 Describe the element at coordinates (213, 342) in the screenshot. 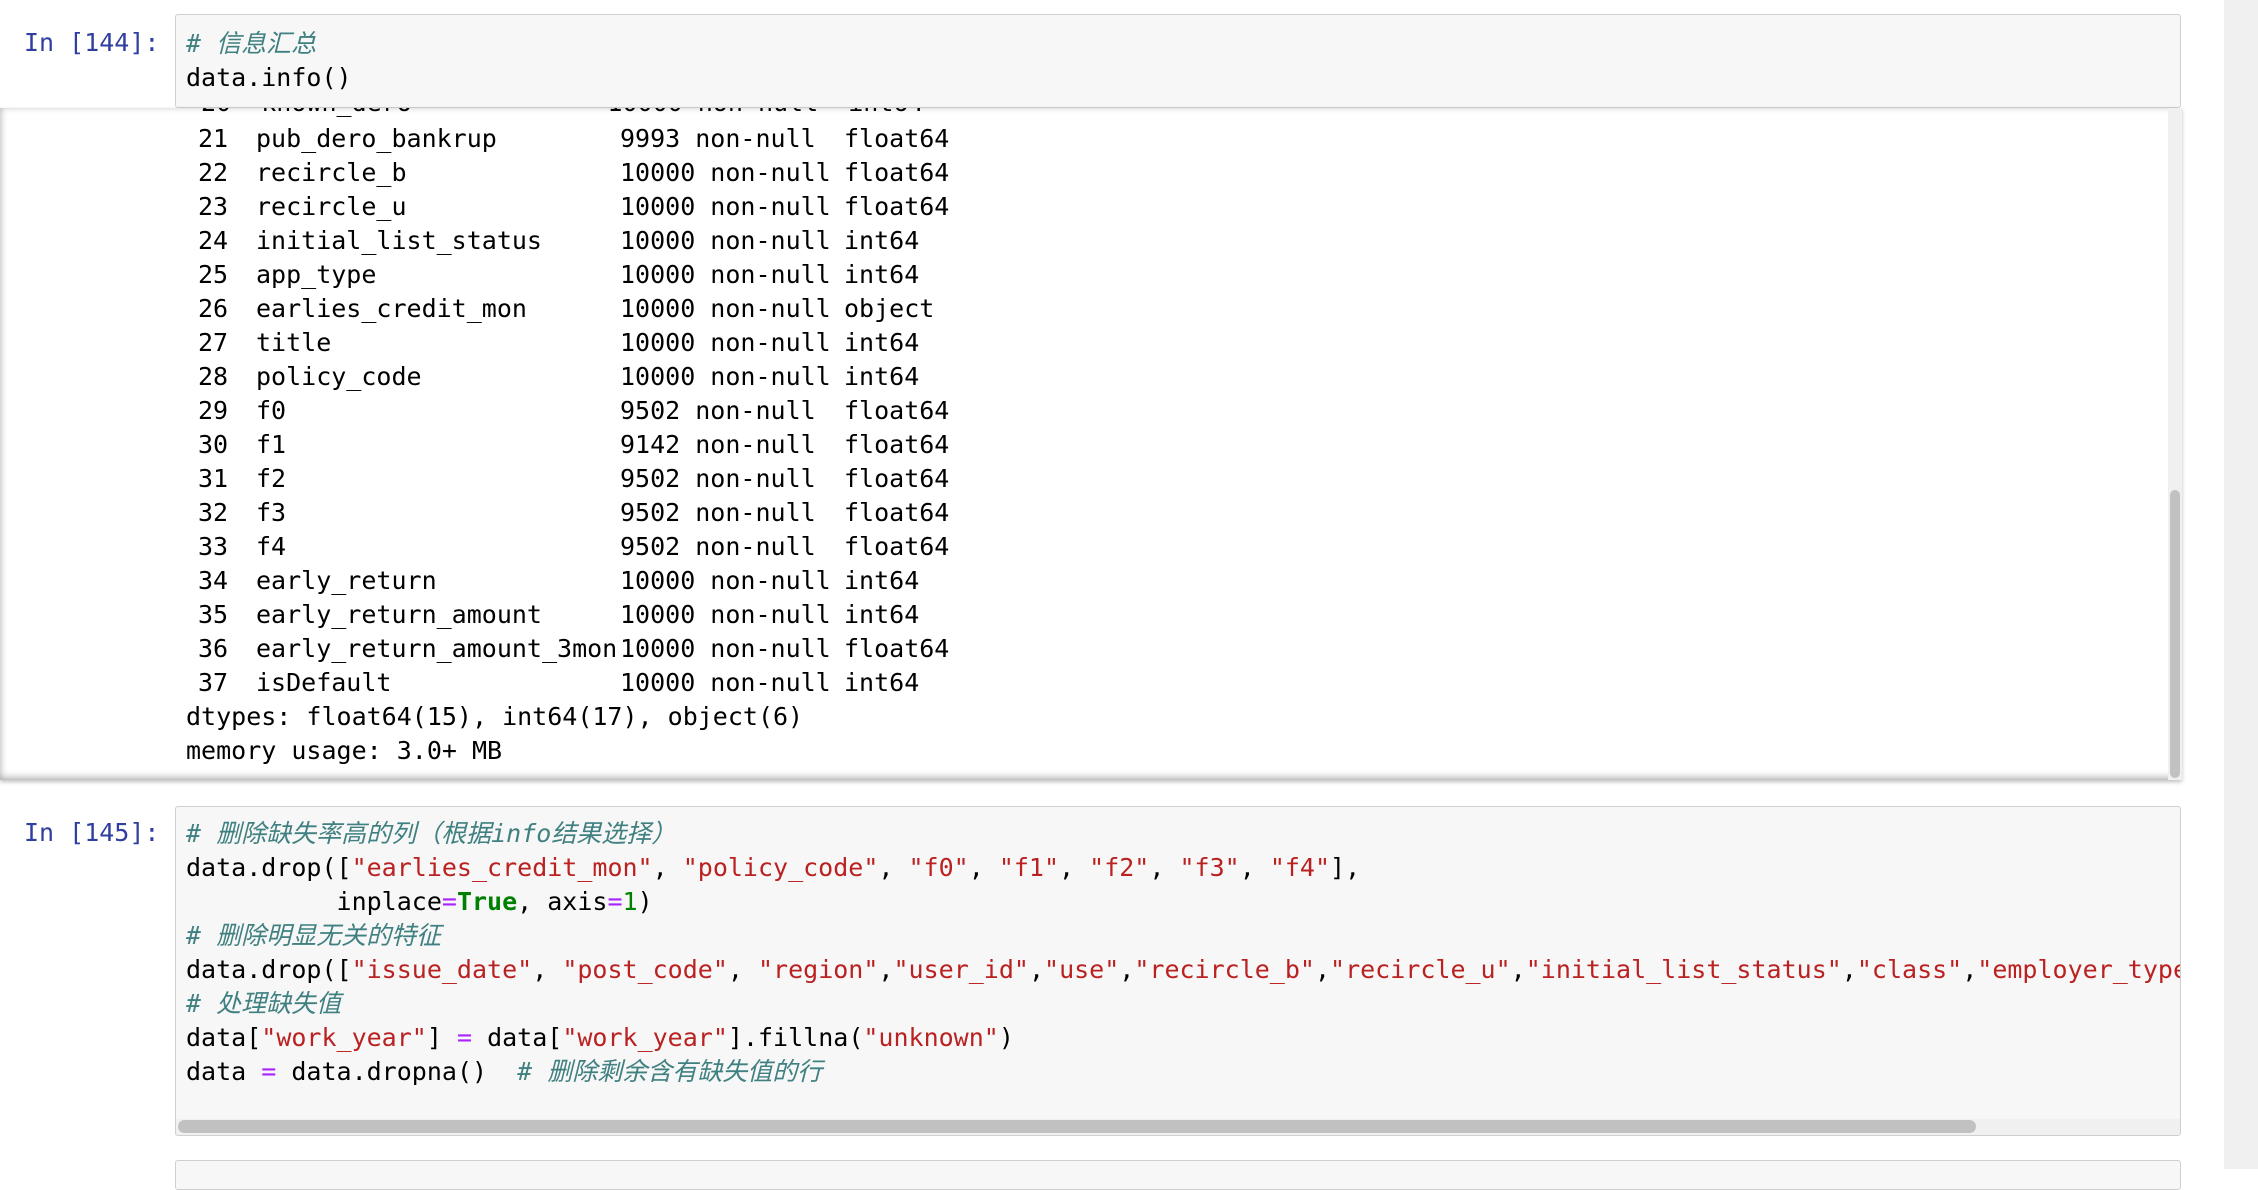

I see `info-idx: 27` at that location.